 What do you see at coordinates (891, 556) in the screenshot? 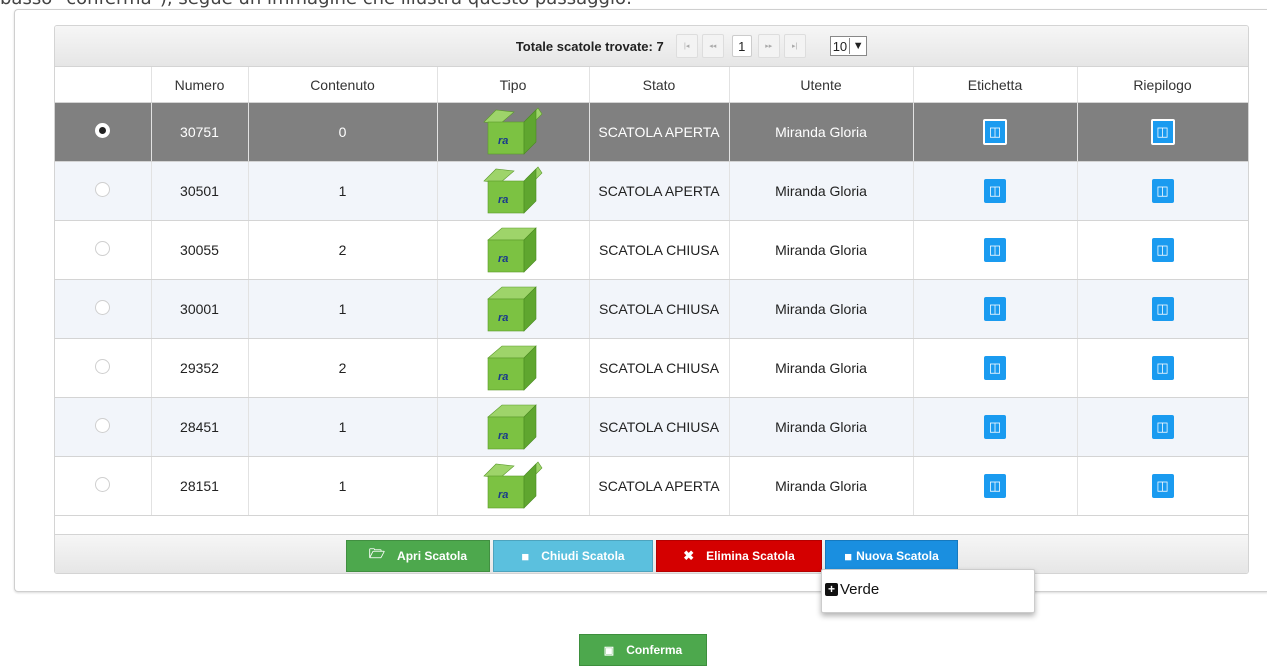
I see `nuova-scatola-button: ■ Nuova Scatola` at bounding box center [891, 556].